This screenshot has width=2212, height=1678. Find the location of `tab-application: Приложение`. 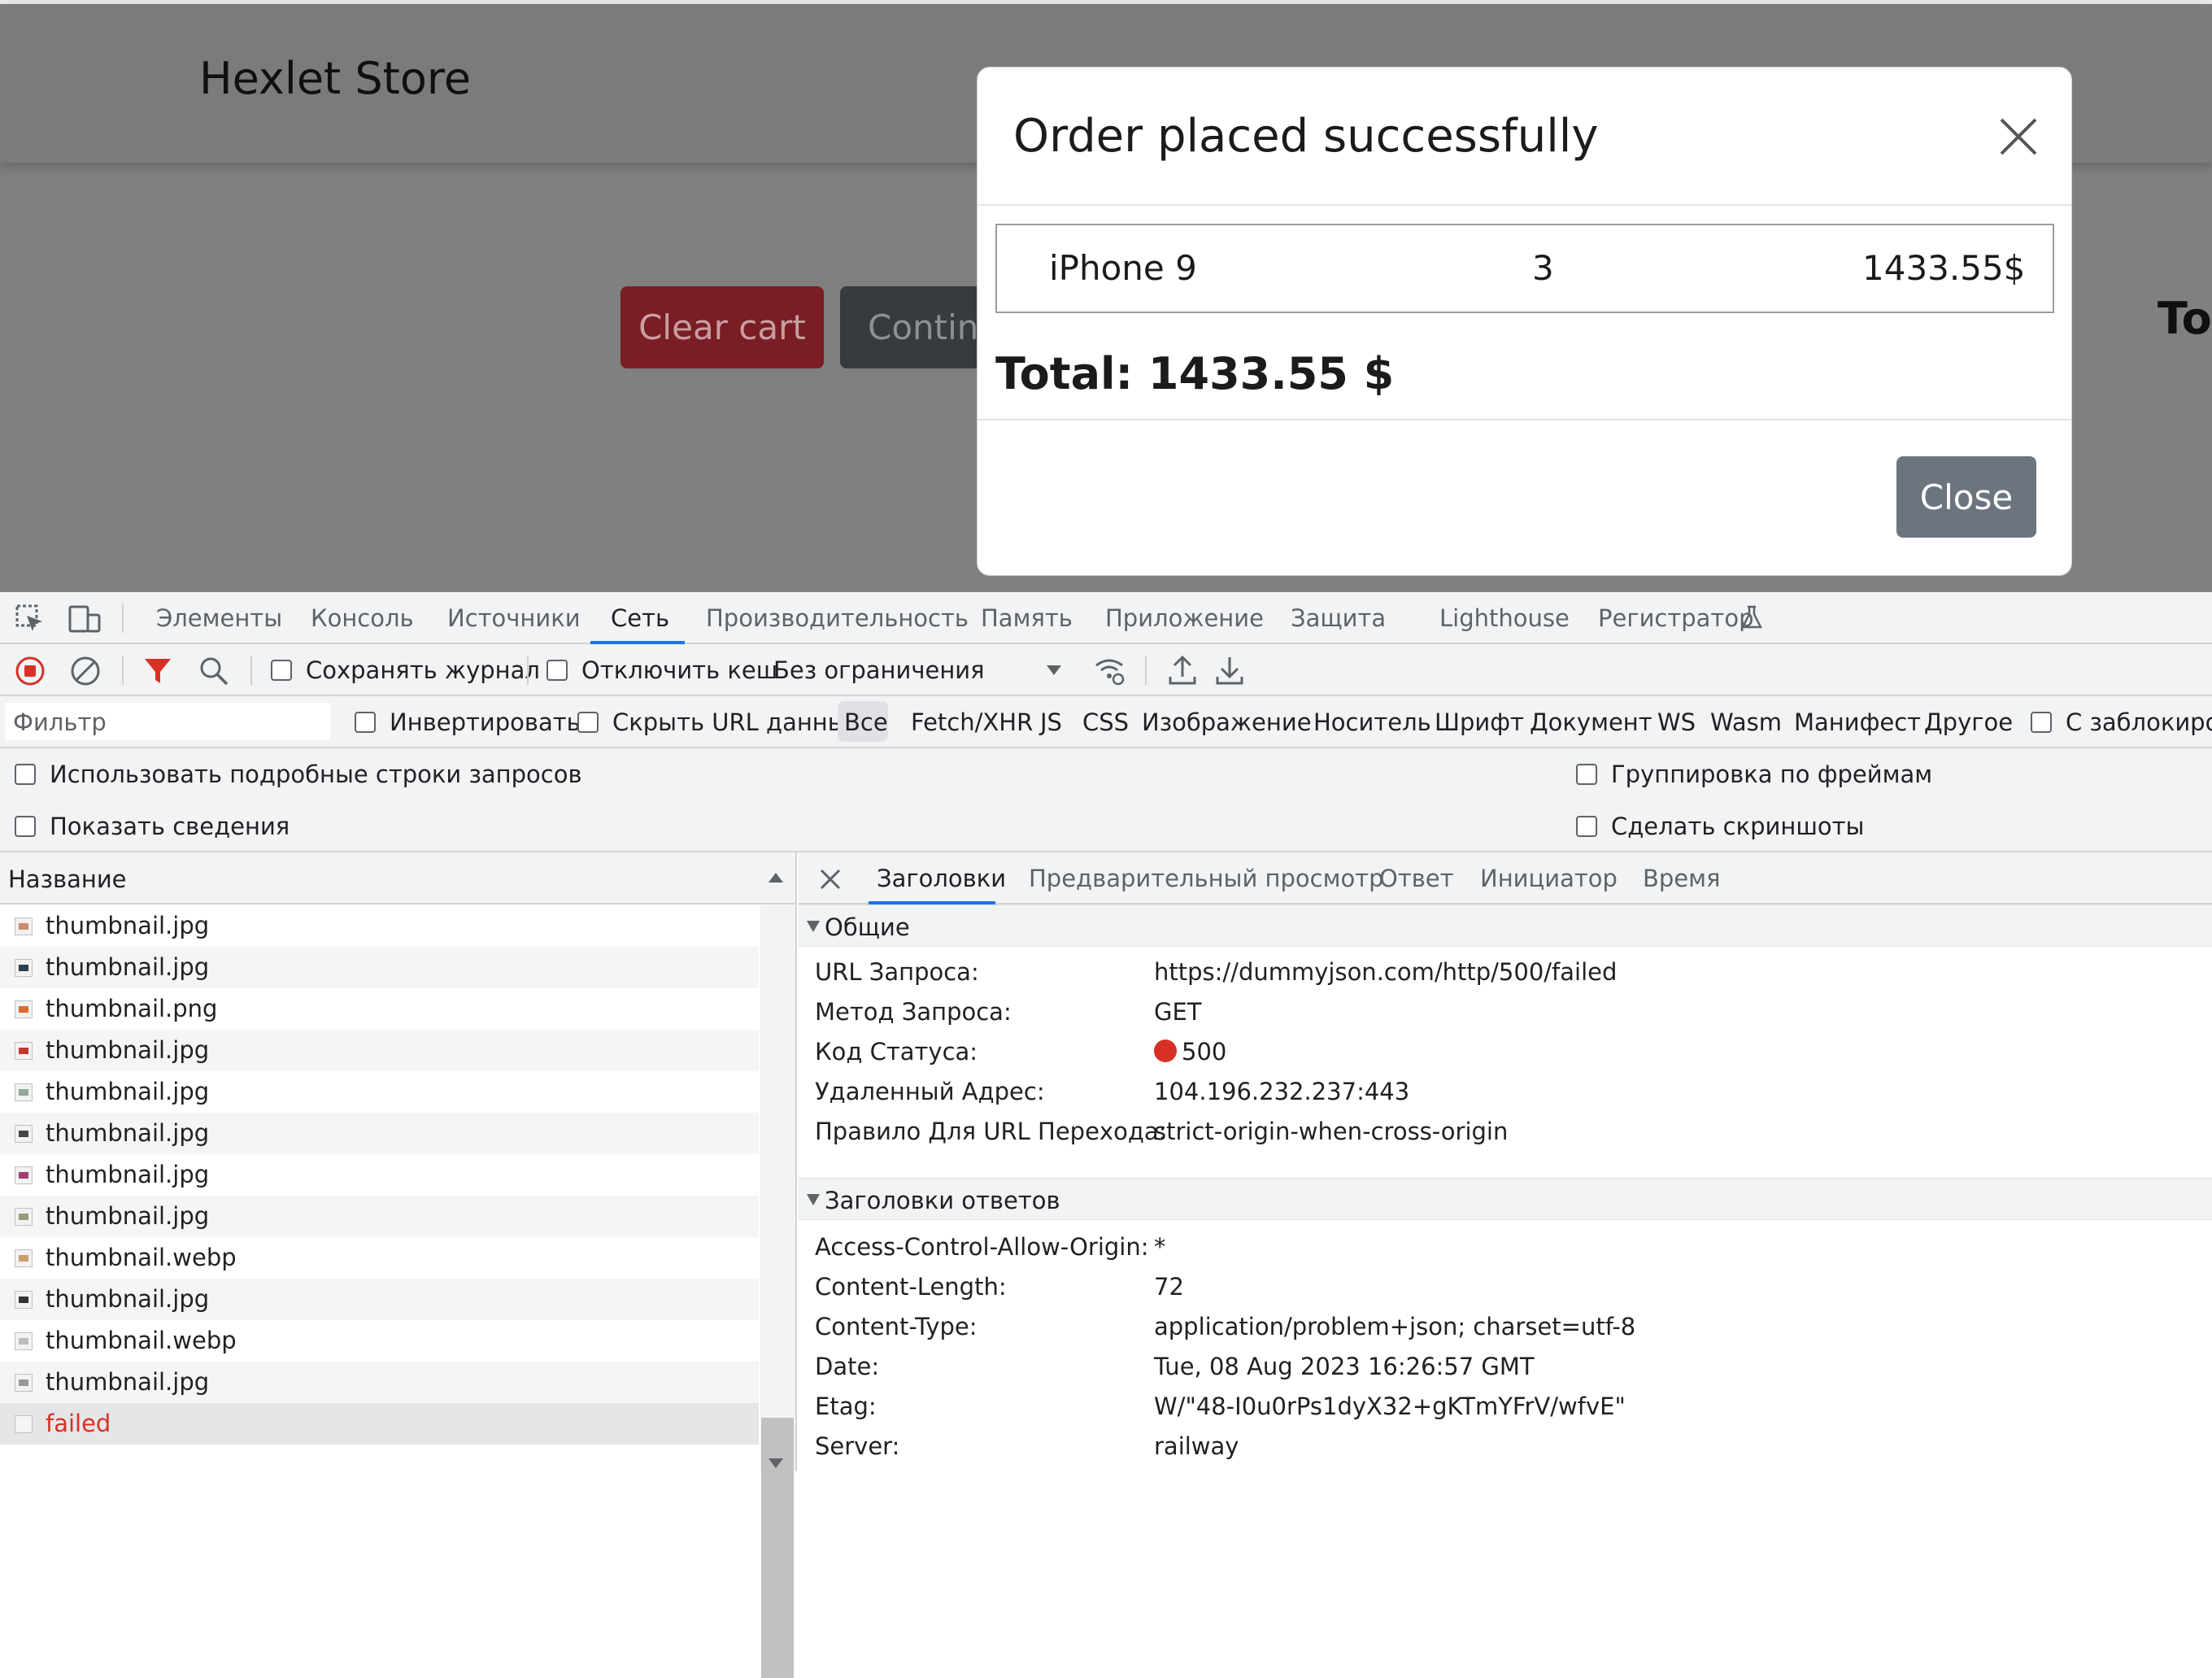

tab-application: Приложение is located at coordinates (1184, 618).